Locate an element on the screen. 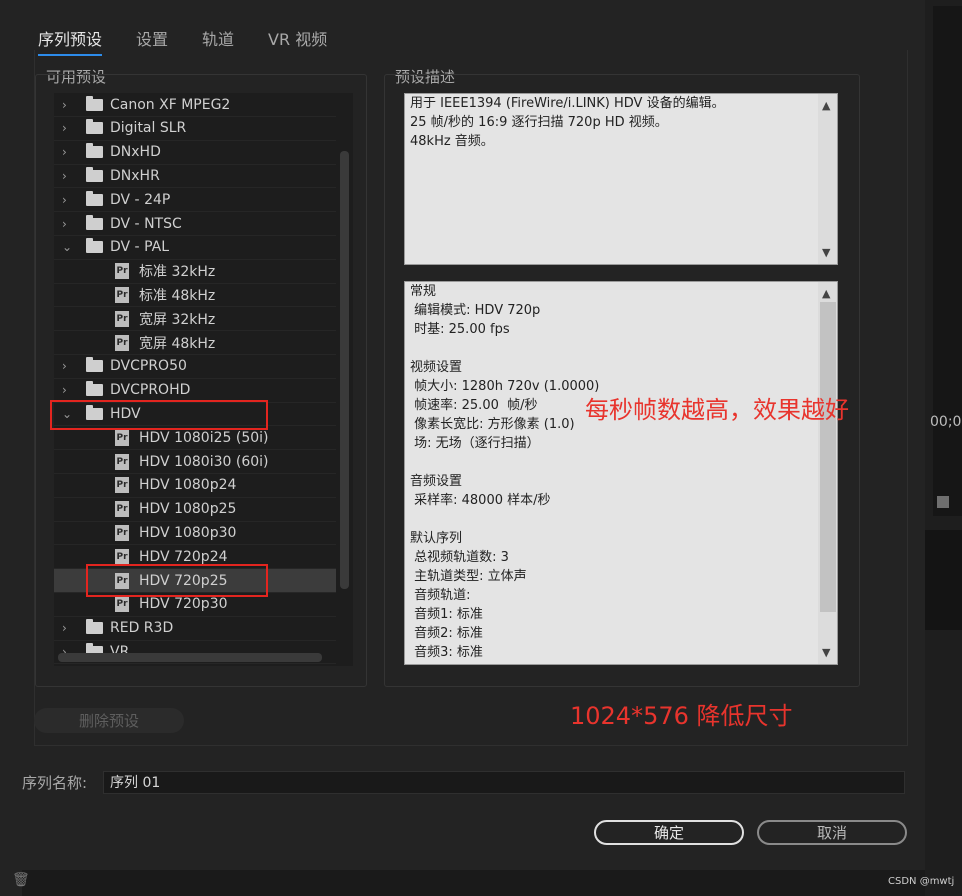  tree-item-label: 宽屏 48kHz is located at coordinates (177, 343).